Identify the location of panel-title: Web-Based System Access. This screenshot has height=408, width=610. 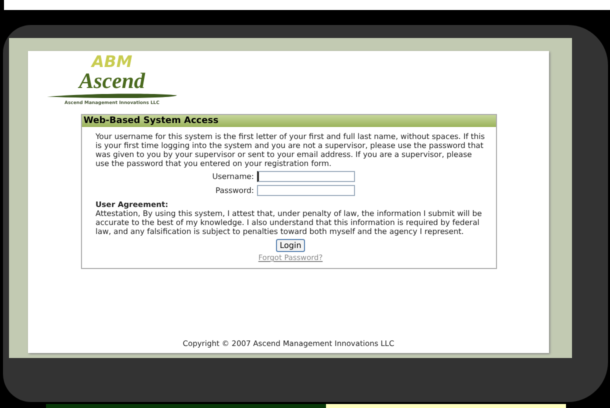
(289, 121).